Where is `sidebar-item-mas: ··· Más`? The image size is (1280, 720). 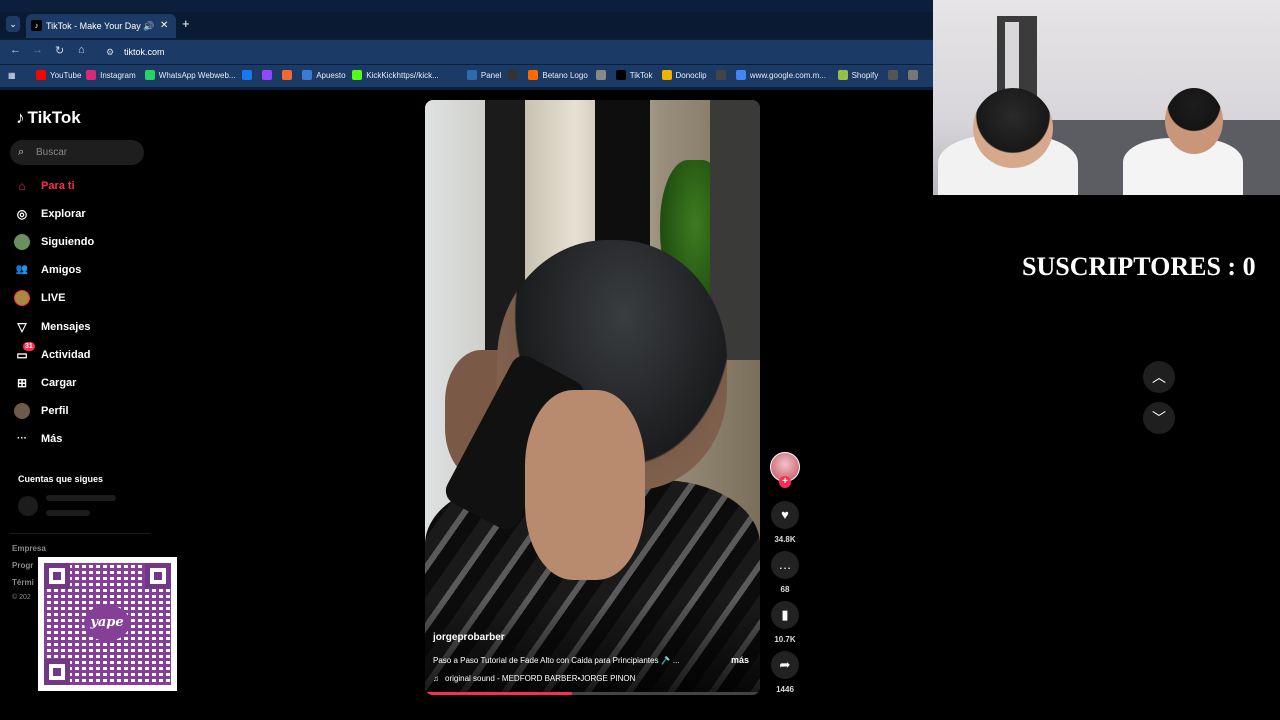 sidebar-item-mas: ··· Más is located at coordinates (38, 439).